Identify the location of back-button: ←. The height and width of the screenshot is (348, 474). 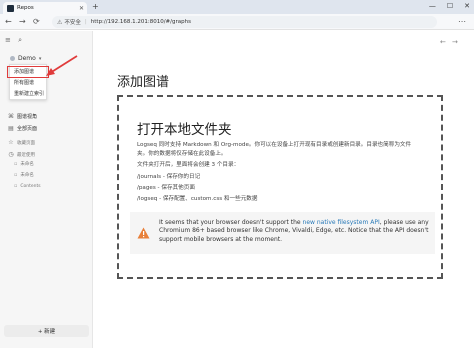
(8, 22).